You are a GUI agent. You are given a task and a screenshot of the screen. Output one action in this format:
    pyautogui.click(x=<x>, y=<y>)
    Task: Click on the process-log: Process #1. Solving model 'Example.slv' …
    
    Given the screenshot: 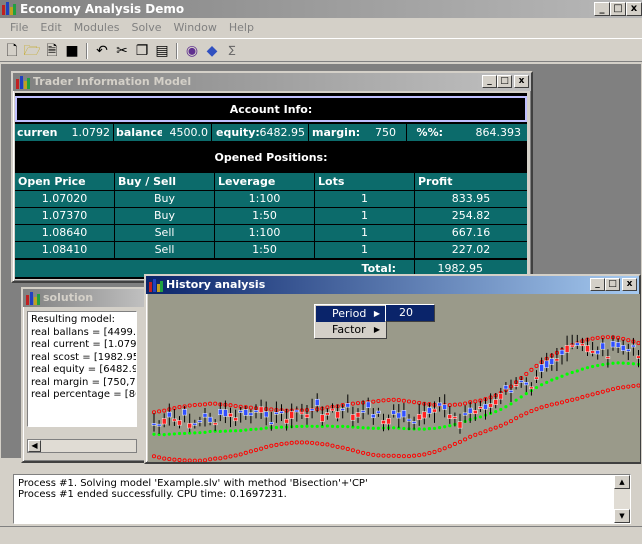 What is the action you would take?
    pyautogui.click(x=322, y=499)
    